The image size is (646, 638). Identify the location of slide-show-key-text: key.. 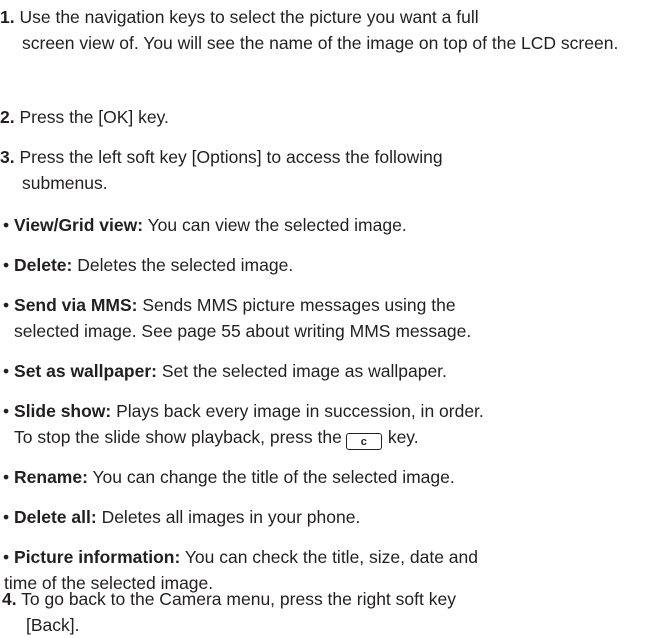
(403, 437).